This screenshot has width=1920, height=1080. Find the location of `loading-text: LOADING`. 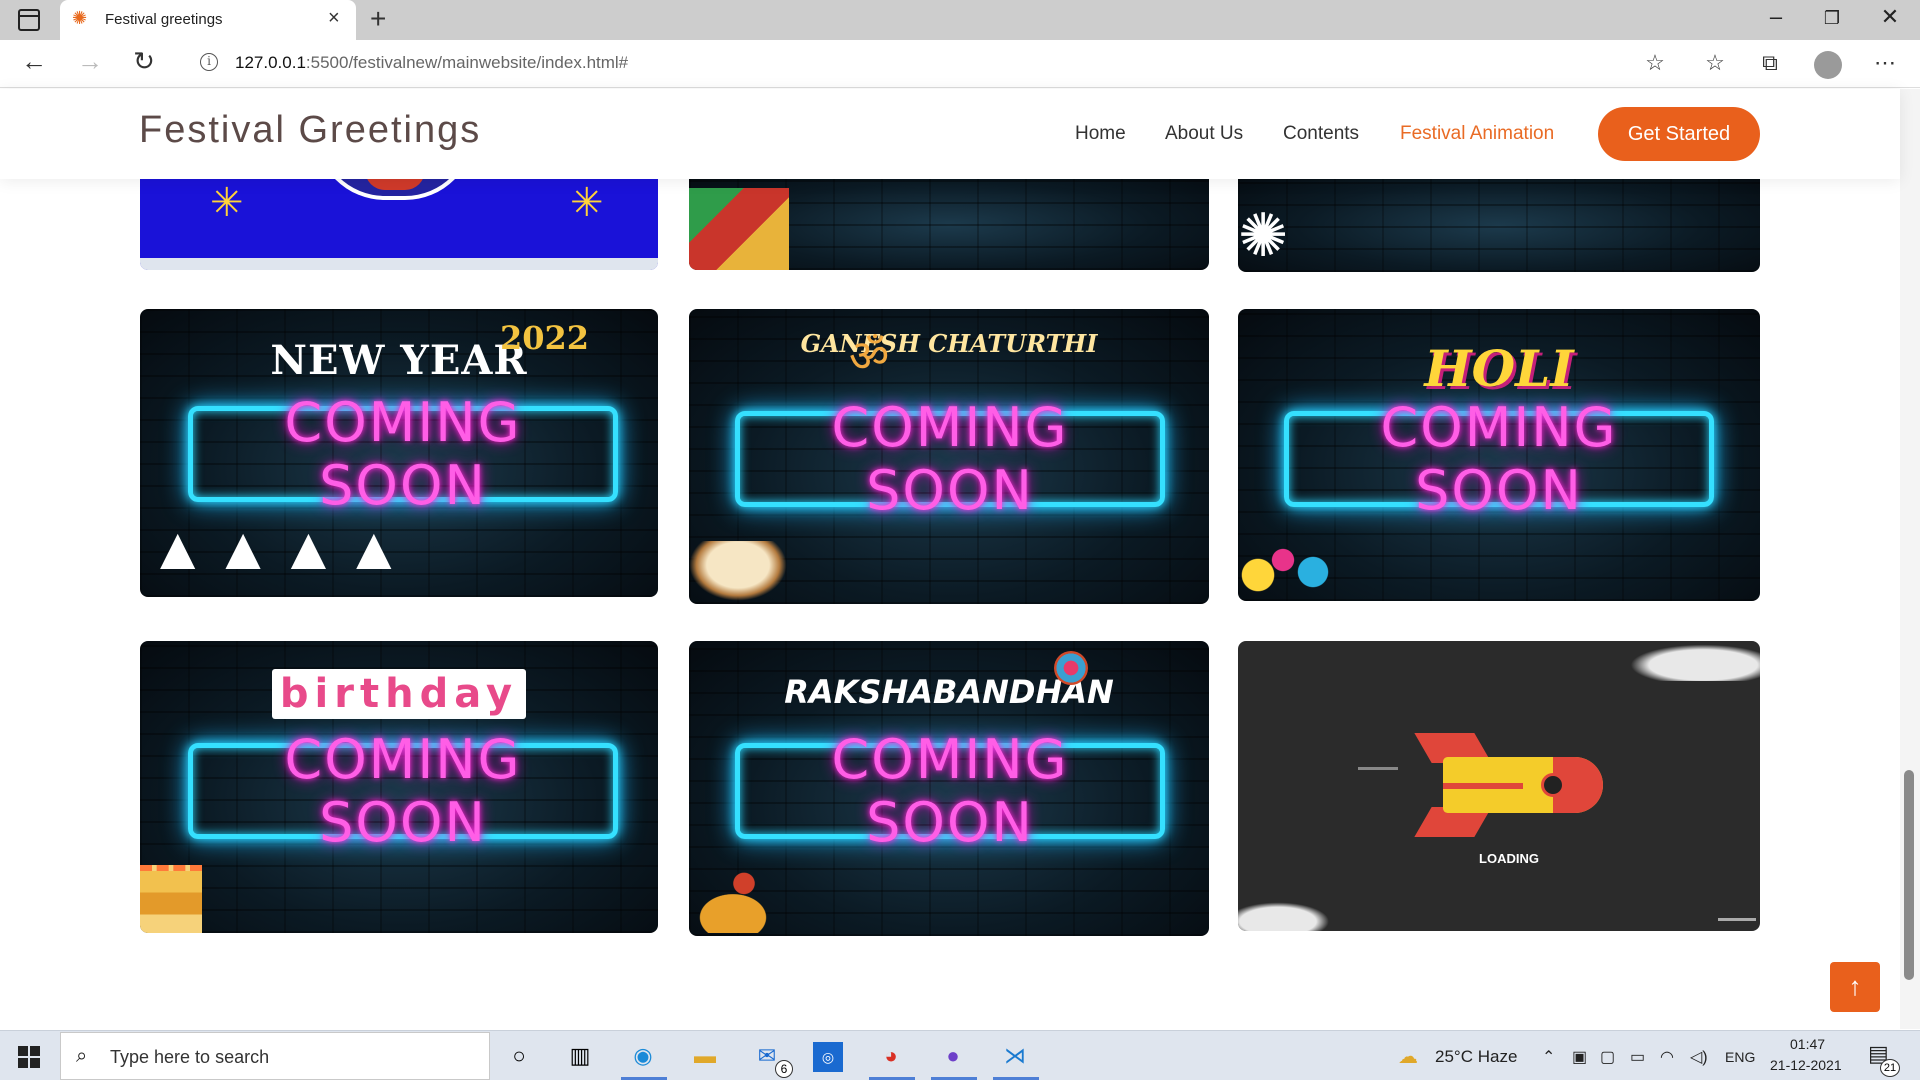

loading-text: LOADING is located at coordinates (1509, 858).